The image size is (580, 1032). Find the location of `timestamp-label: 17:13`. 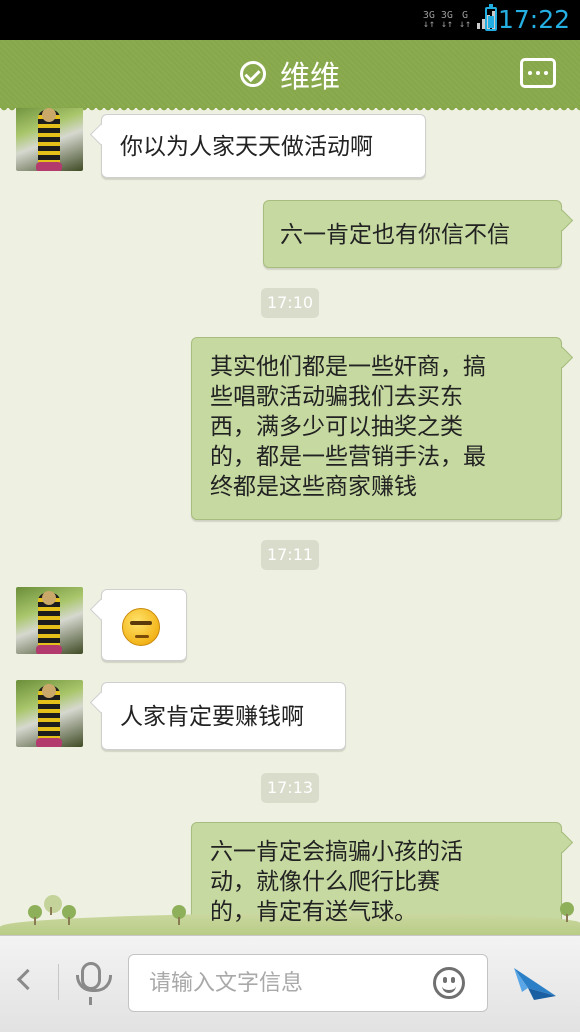

timestamp-label: 17:13 is located at coordinates (290, 788).